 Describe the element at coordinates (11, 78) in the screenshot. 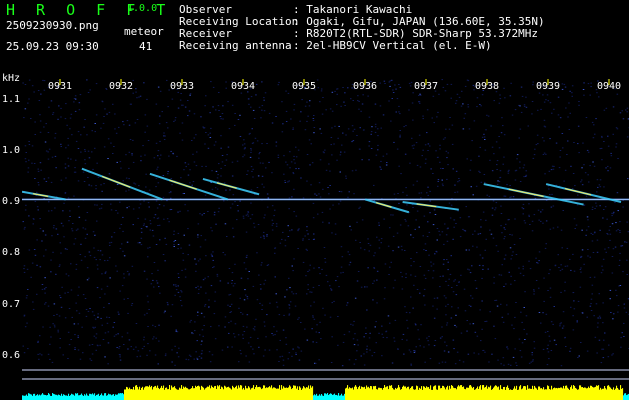

I see `axis-unit: kHz` at that location.